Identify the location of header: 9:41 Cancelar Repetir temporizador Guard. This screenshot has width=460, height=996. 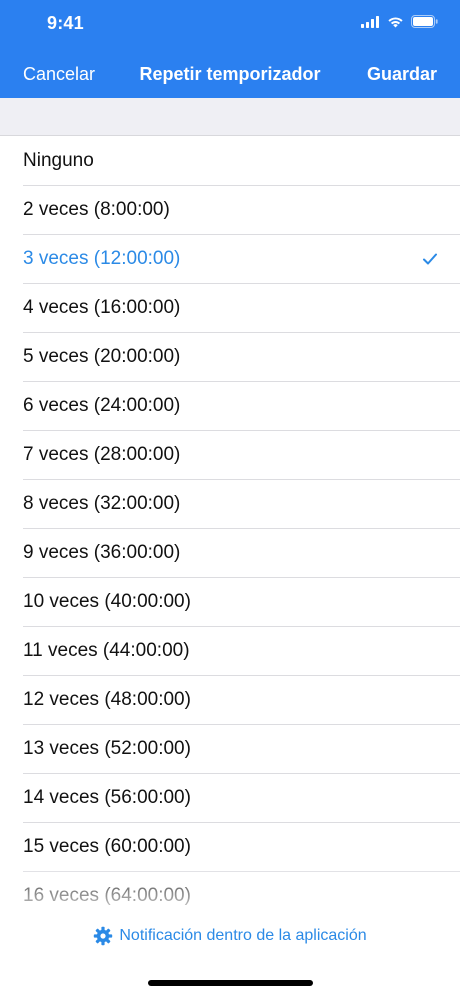
(230, 49).